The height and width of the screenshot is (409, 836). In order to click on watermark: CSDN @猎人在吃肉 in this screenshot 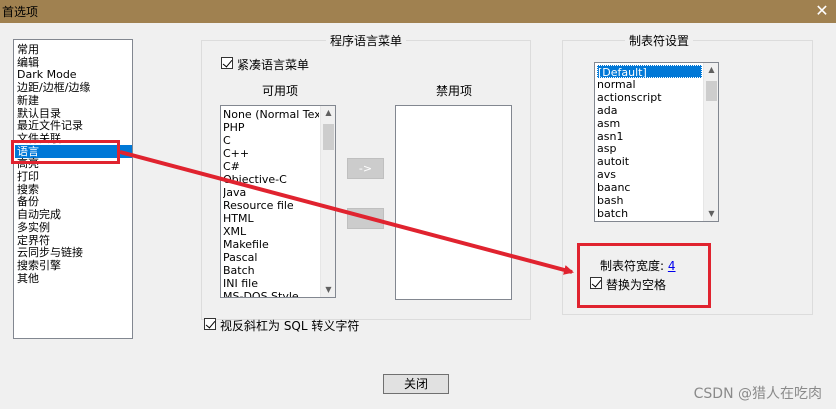, I will do `click(757, 394)`.